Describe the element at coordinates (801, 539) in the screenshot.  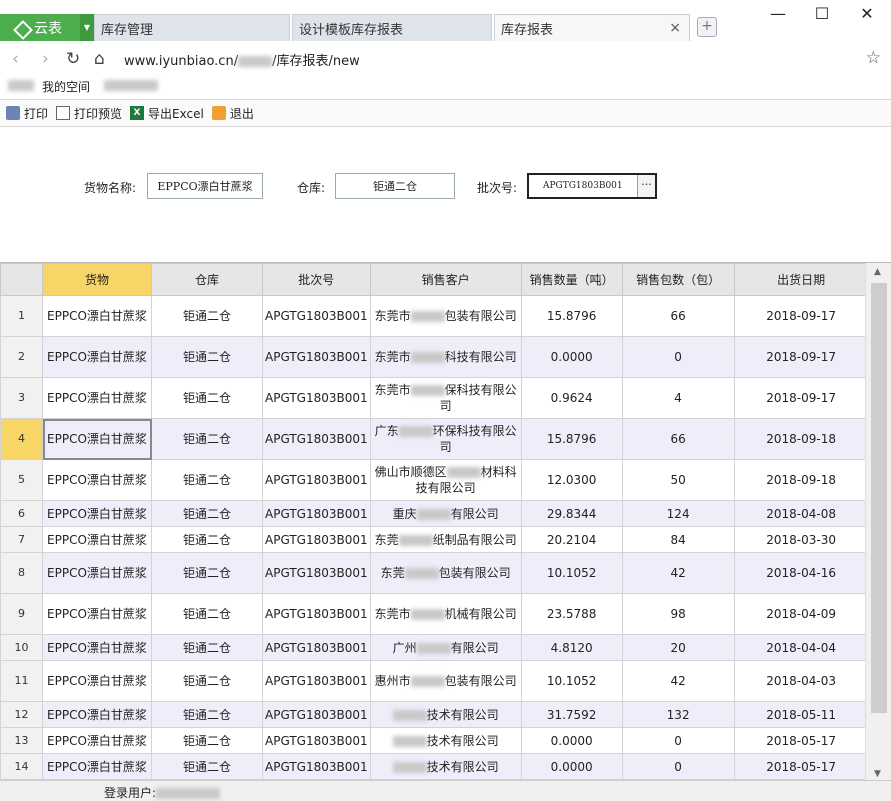
I see `cell-date: 2018-03-30` at that location.